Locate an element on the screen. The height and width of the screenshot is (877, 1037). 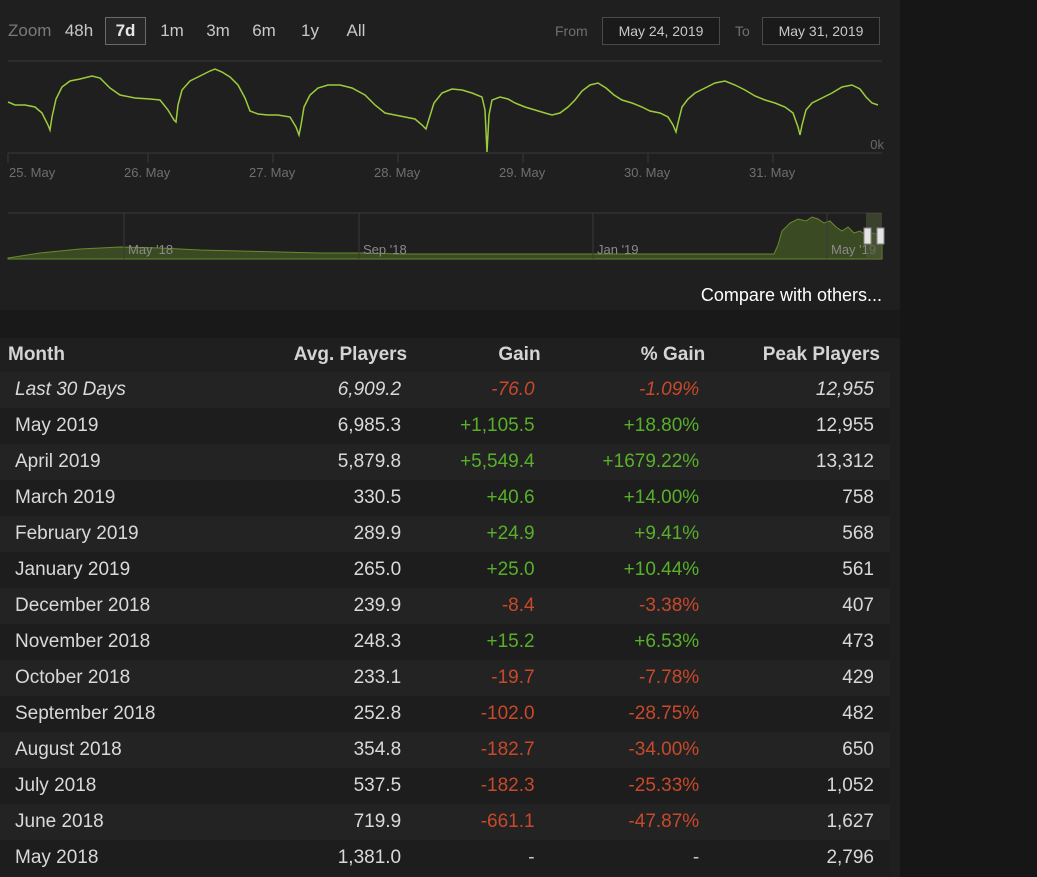
gain-cell: +5,549.4 is located at coordinates (497, 461).